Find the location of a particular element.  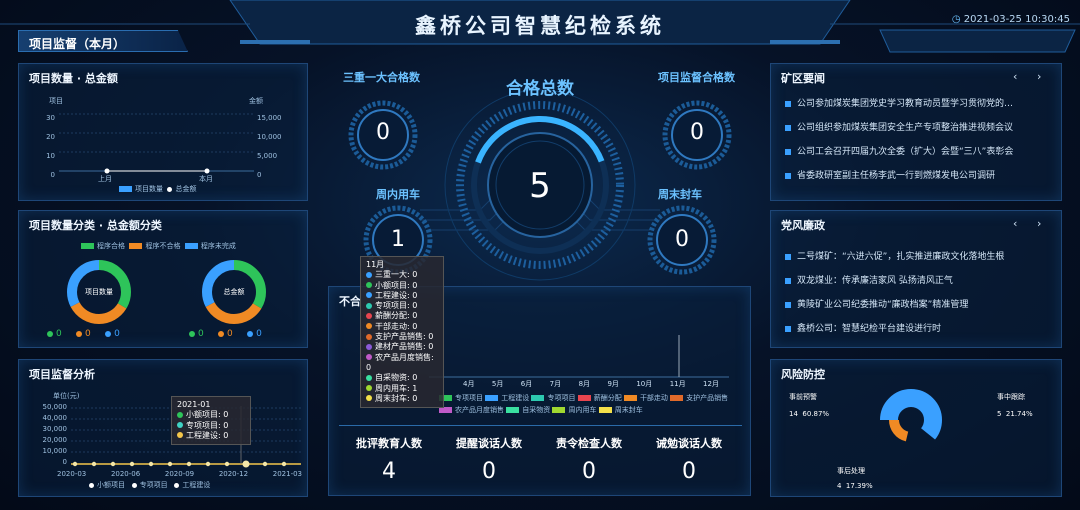

y-tick: 40,000 is located at coordinates (55, 418).